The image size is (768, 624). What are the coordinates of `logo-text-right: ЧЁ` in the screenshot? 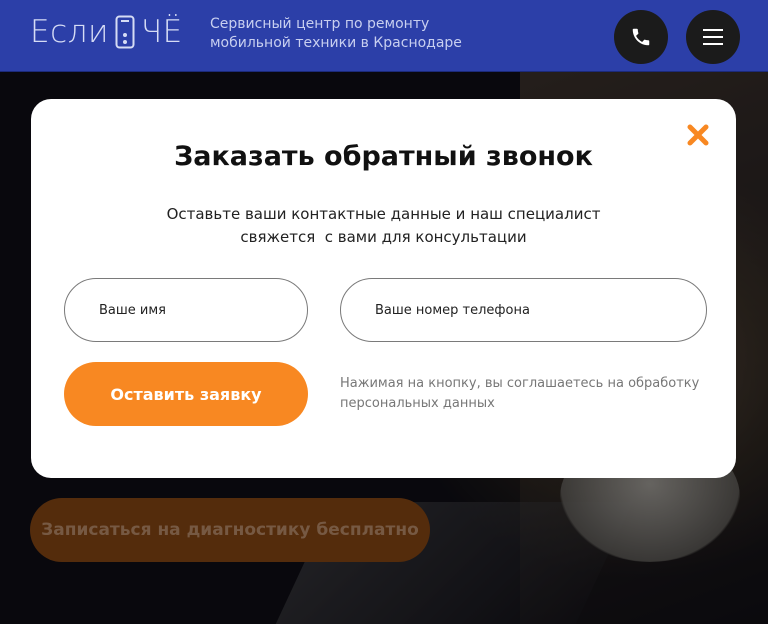 It's located at (161, 32).